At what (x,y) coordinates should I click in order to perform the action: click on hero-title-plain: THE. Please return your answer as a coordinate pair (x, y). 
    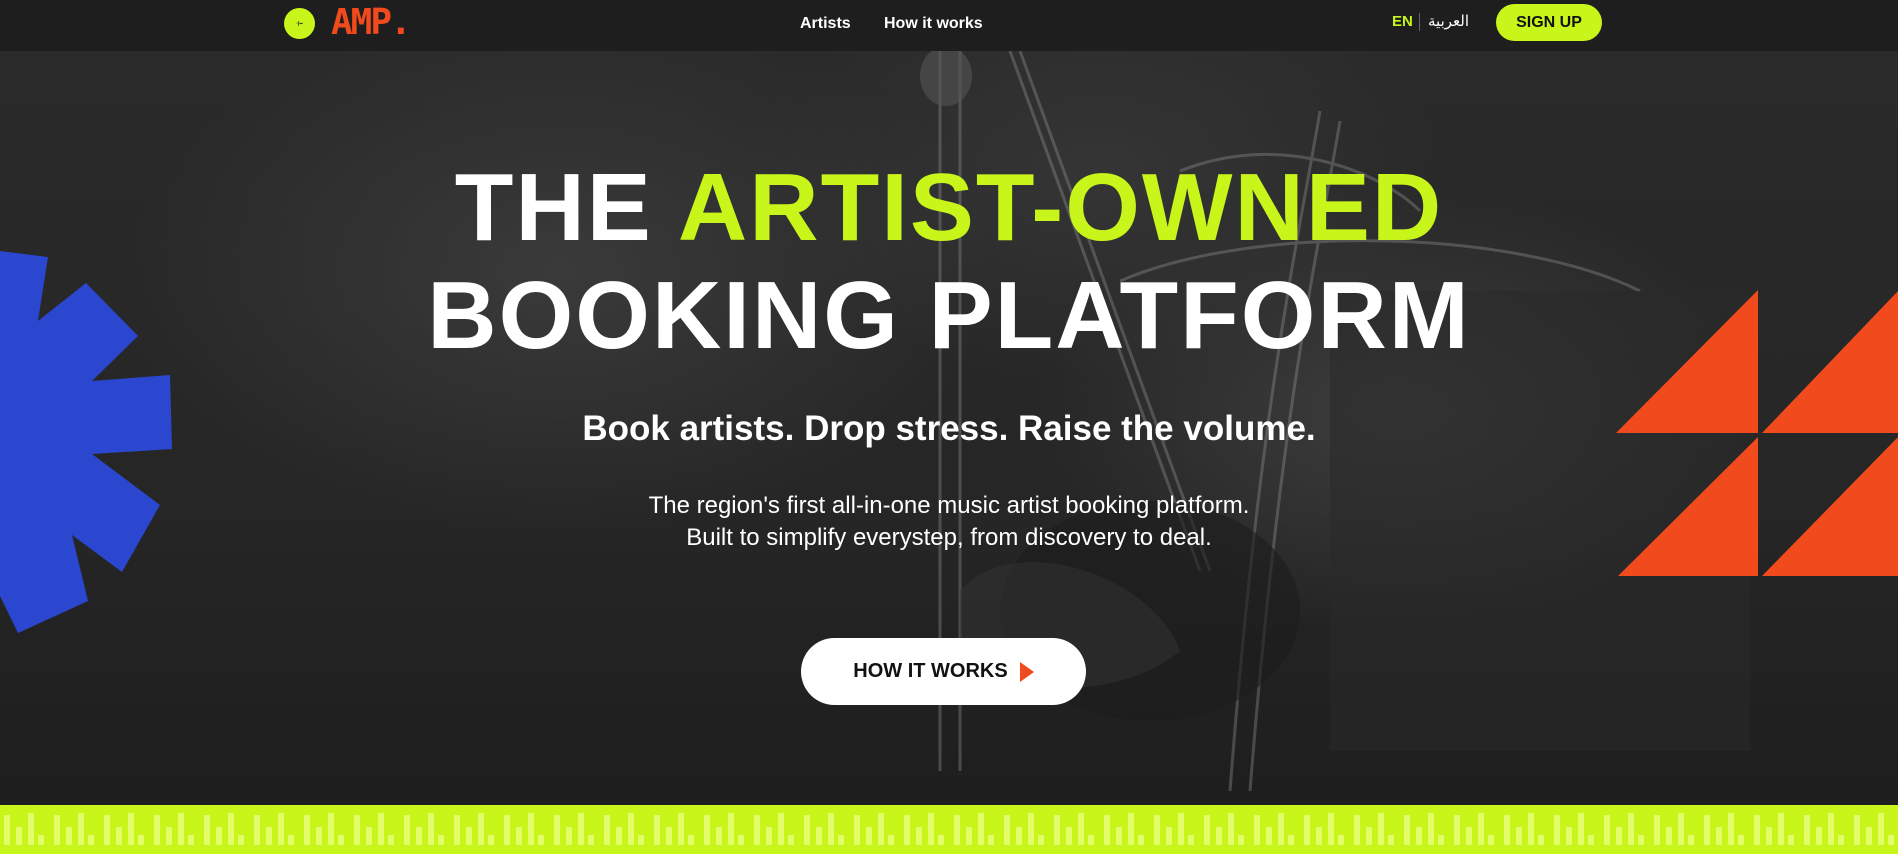
    Looking at the image, I should click on (566, 207).